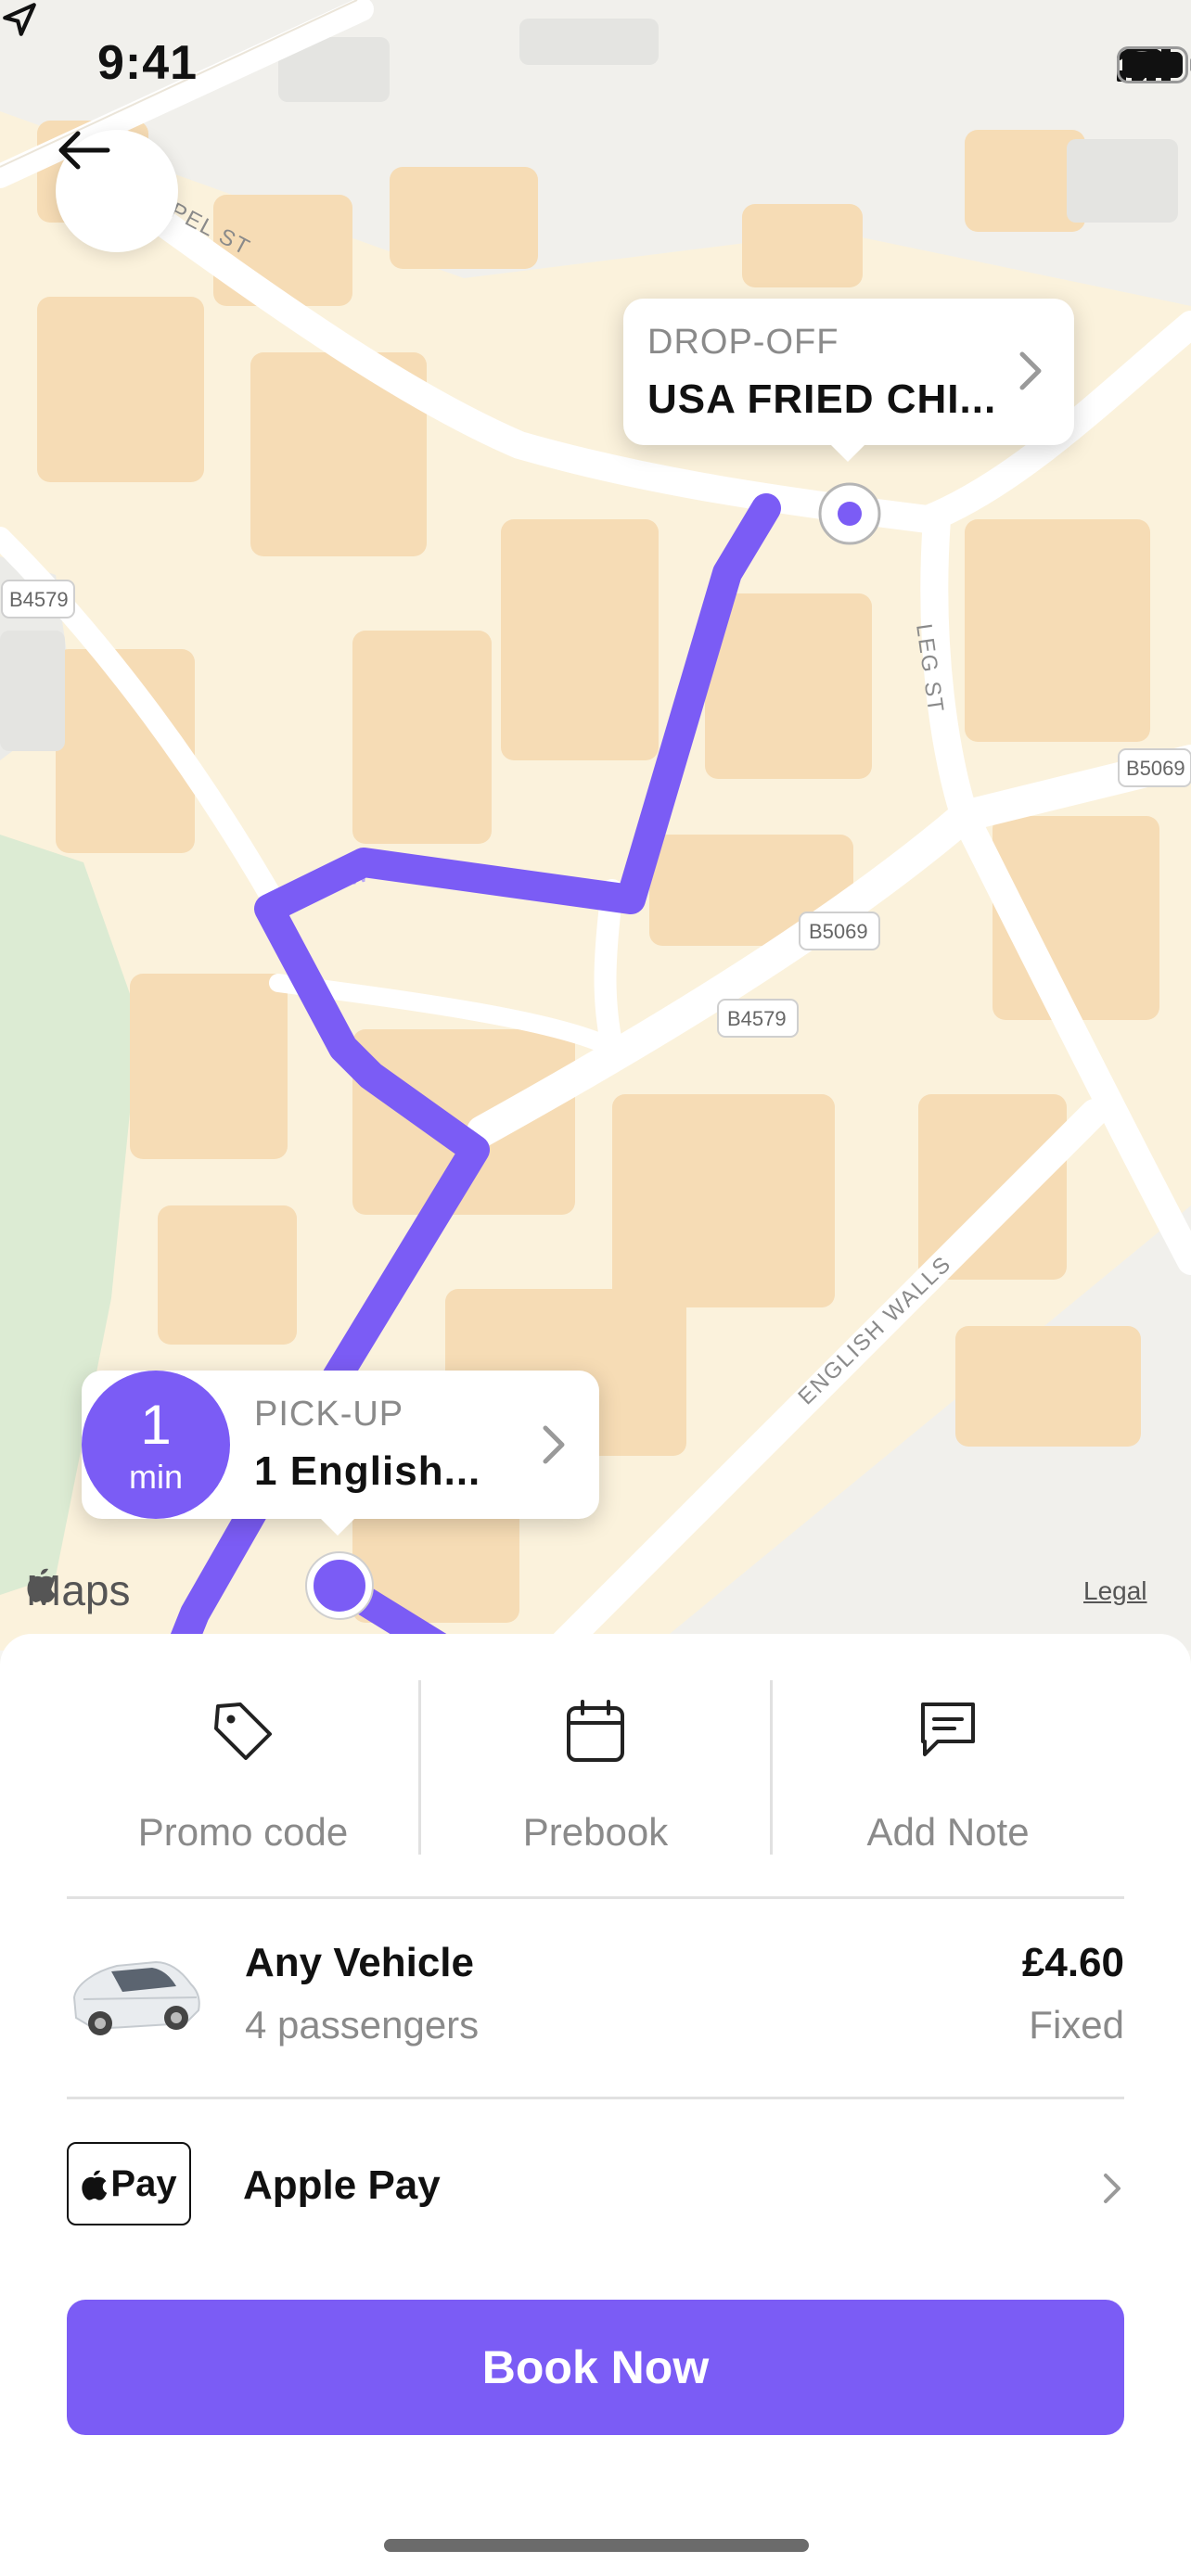  What do you see at coordinates (948, 1729) in the screenshot?
I see `message-icon` at bounding box center [948, 1729].